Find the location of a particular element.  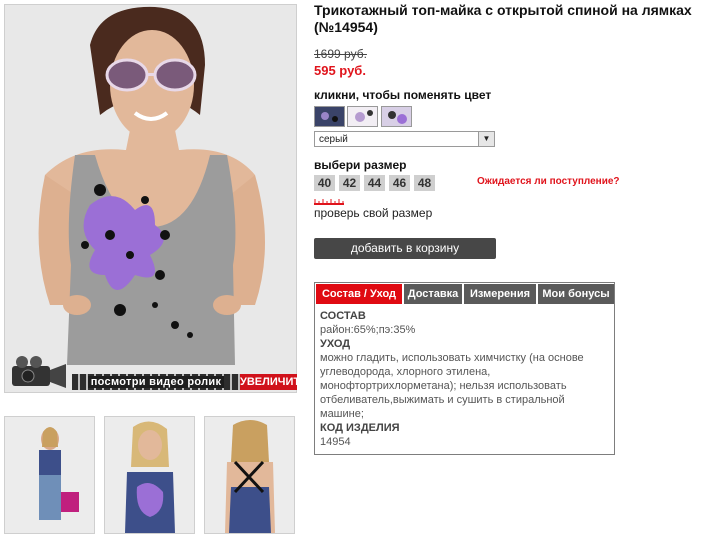

video-label: посмотри видео ролик is located at coordinates (156, 382).